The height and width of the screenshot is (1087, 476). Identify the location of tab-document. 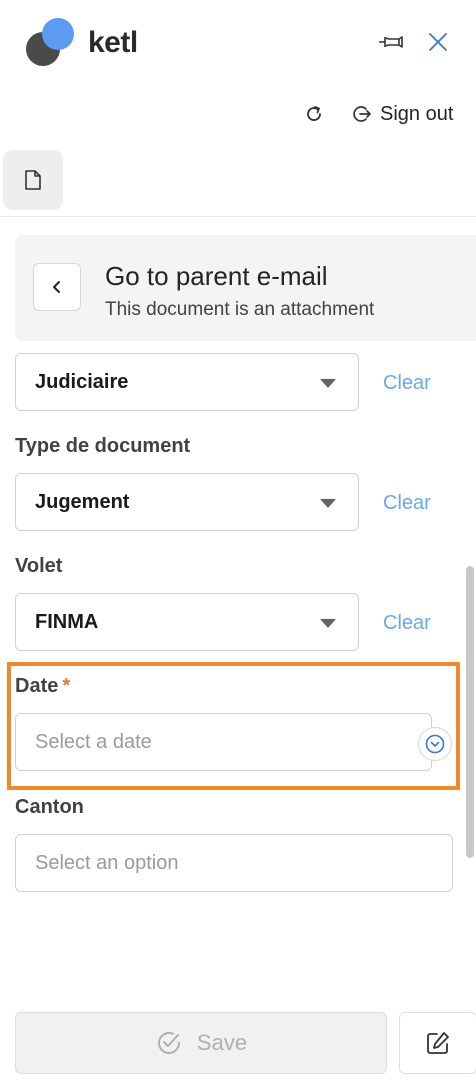
(33, 180).